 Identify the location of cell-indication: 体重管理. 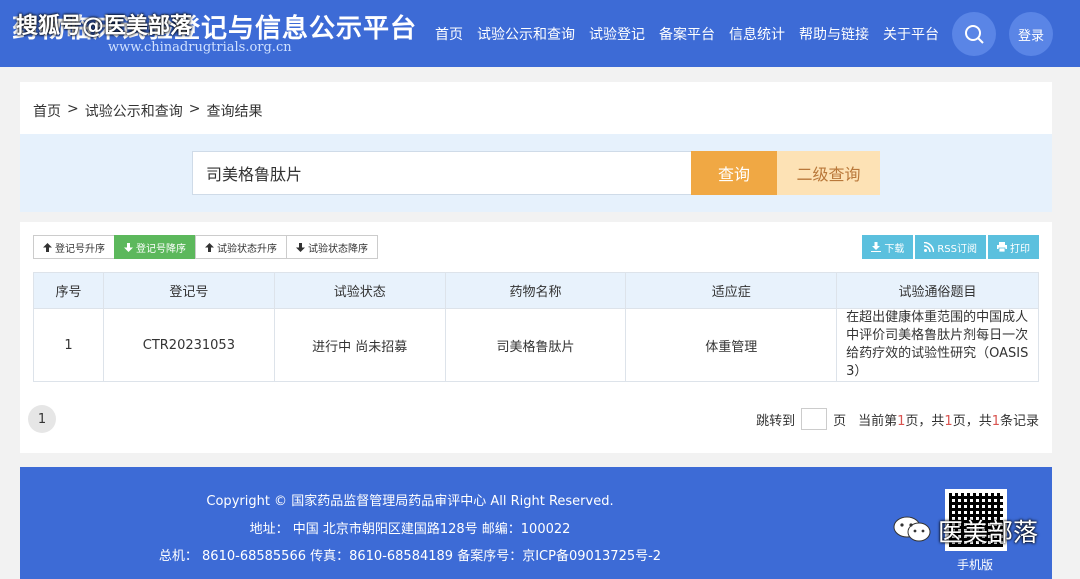
(731, 345).